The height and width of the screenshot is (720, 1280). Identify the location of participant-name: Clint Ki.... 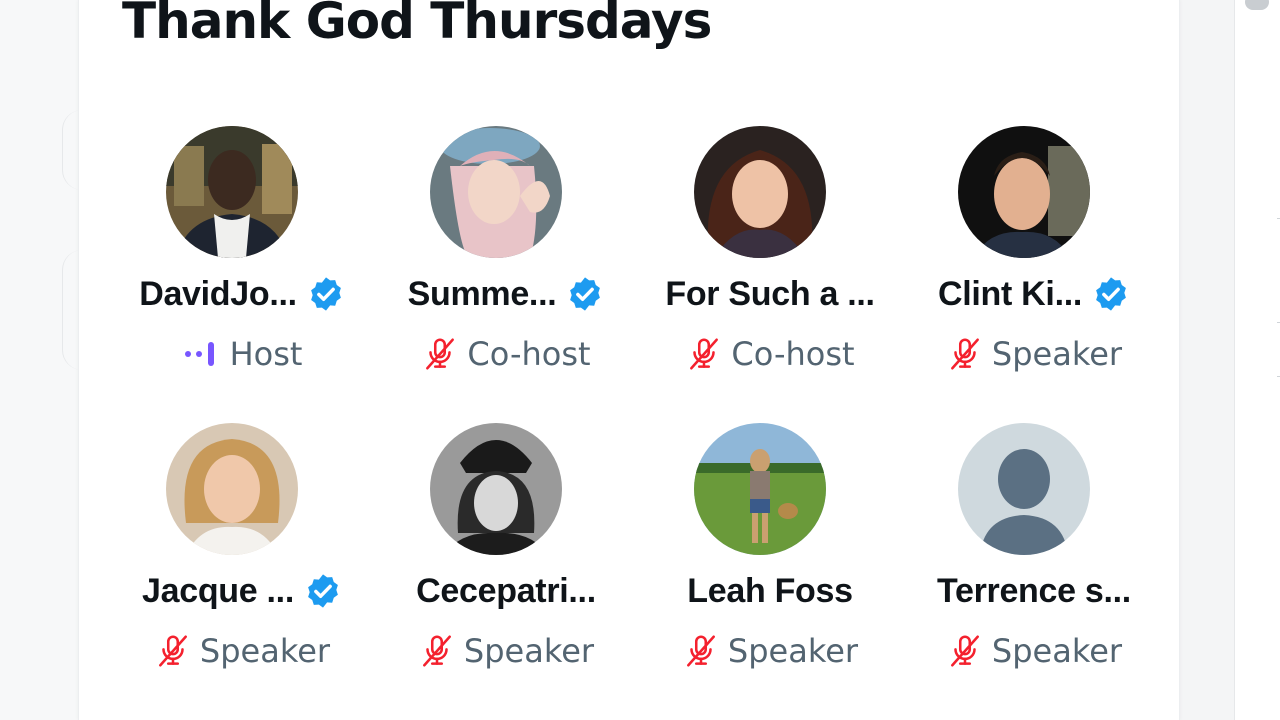
(1010, 293).